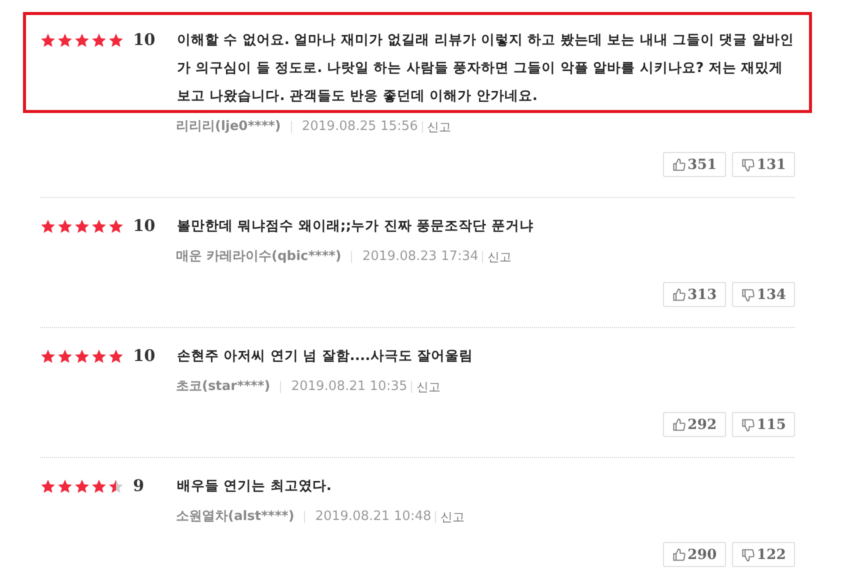 The image size is (845, 575). Describe the element at coordinates (349, 387) in the screenshot. I see `review-date: 2019.08.21 10:35` at that location.